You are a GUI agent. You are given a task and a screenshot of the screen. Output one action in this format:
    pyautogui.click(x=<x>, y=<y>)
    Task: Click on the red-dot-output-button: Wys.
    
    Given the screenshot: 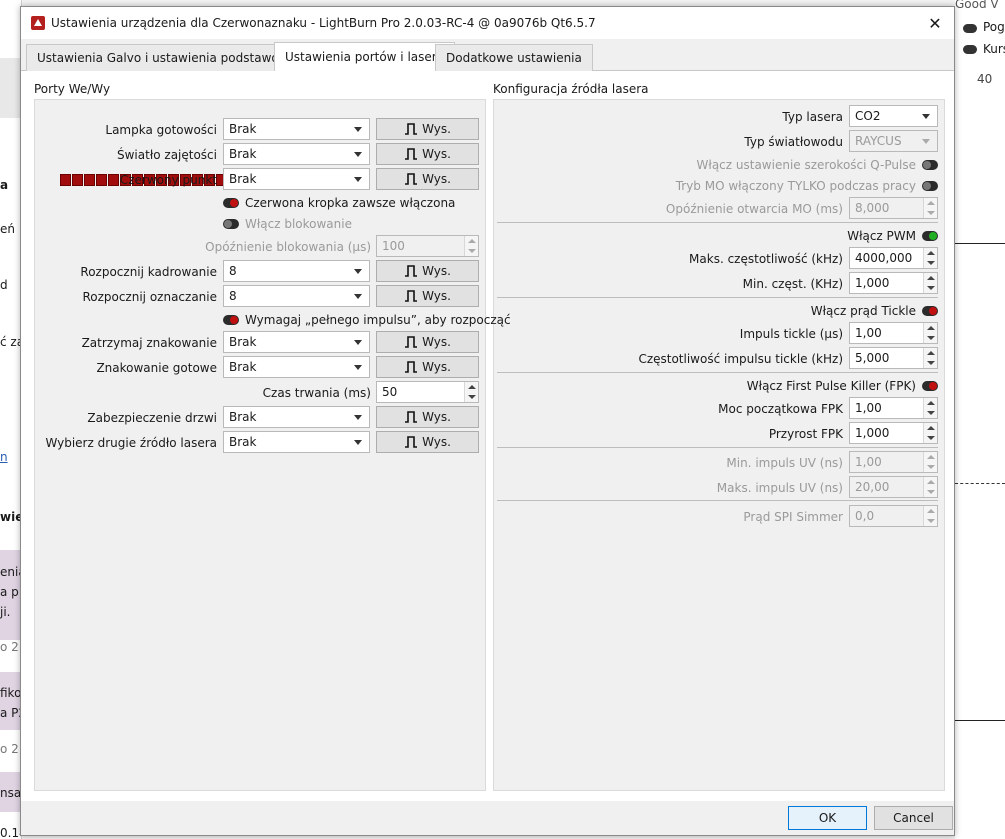 What is the action you would take?
    pyautogui.click(x=427, y=179)
    